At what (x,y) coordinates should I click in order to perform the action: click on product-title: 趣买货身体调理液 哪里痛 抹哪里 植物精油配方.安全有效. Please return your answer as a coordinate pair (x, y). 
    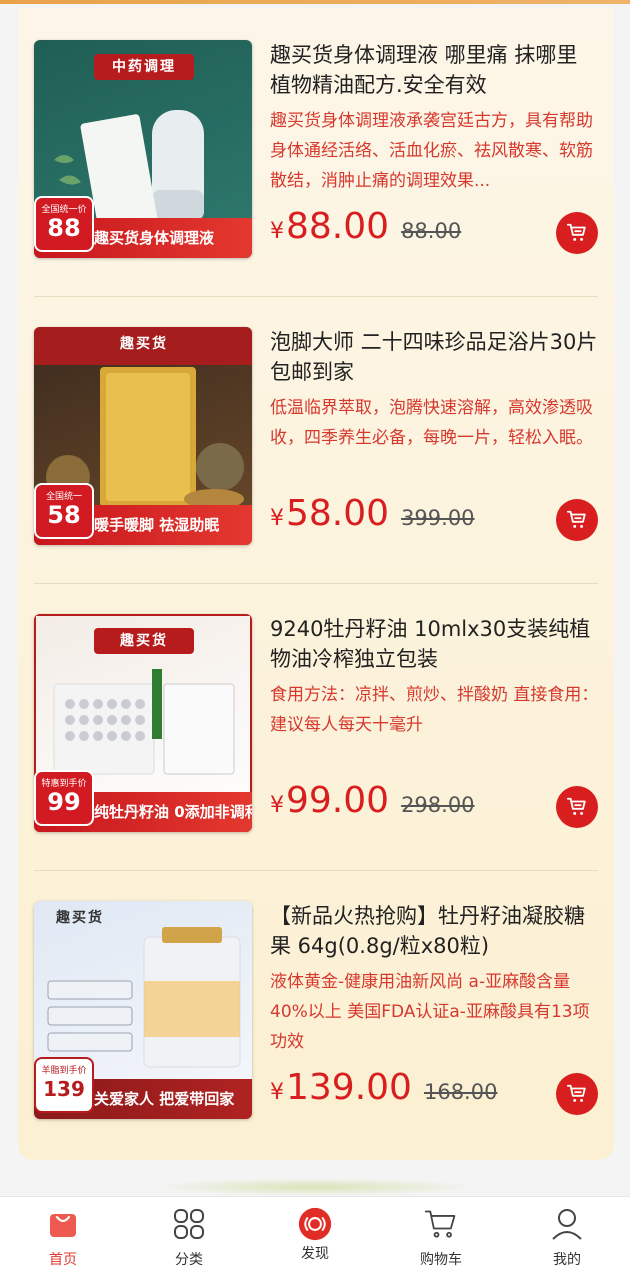
    Looking at the image, I should click on (435, 70).